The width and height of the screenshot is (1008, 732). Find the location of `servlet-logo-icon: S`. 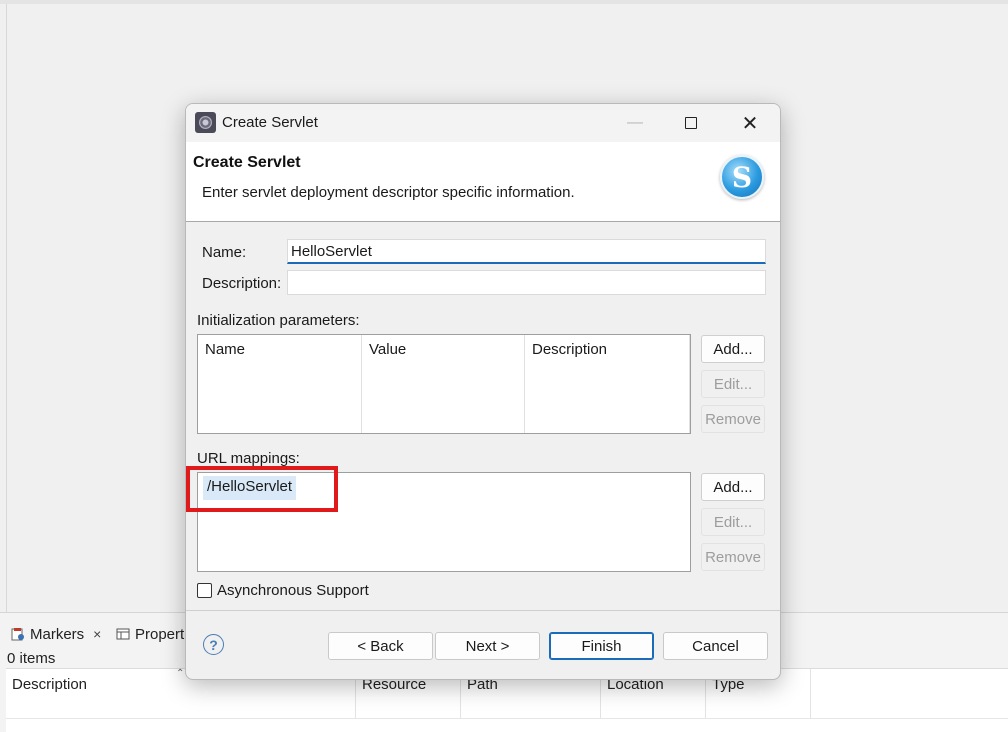

servlet-logo-icon: S is located at coordinates (742, 177).